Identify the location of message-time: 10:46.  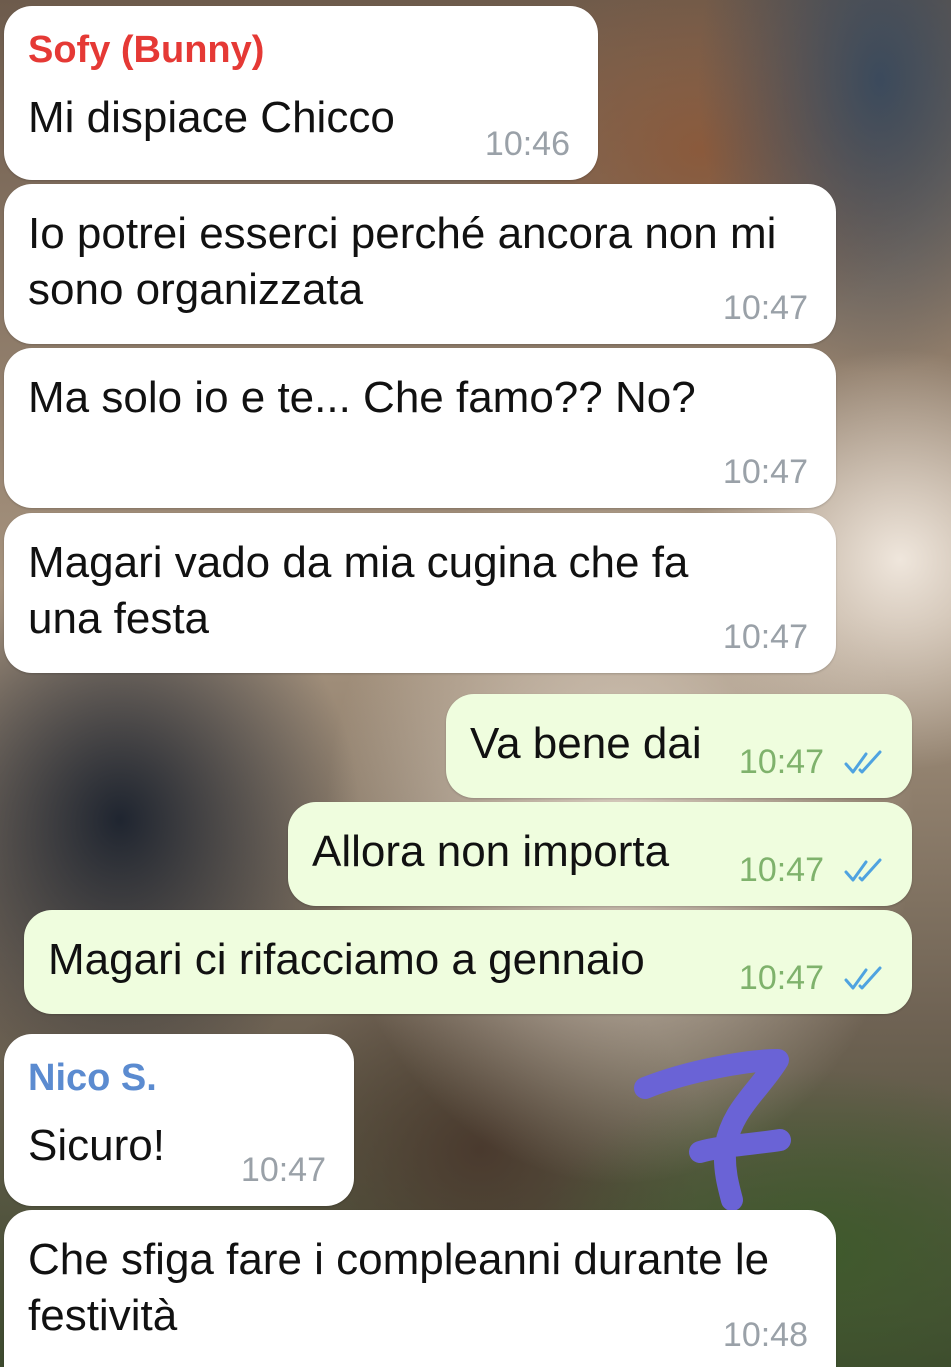
(527, 144).